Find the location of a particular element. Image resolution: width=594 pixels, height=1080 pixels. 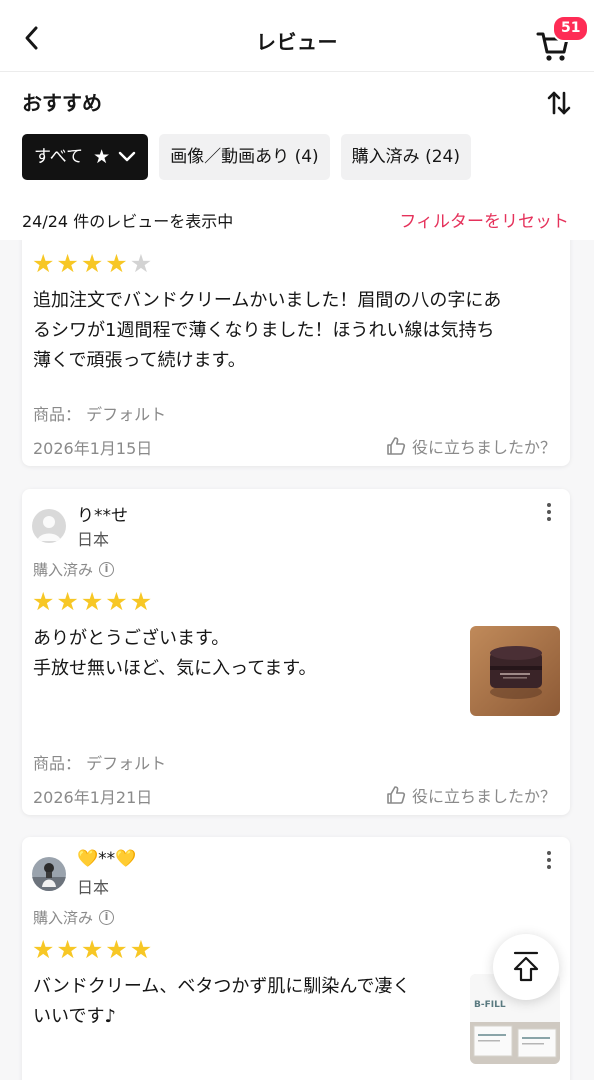

filter-chip-label: 購入済み (24) is located at coordinates (405, 157).